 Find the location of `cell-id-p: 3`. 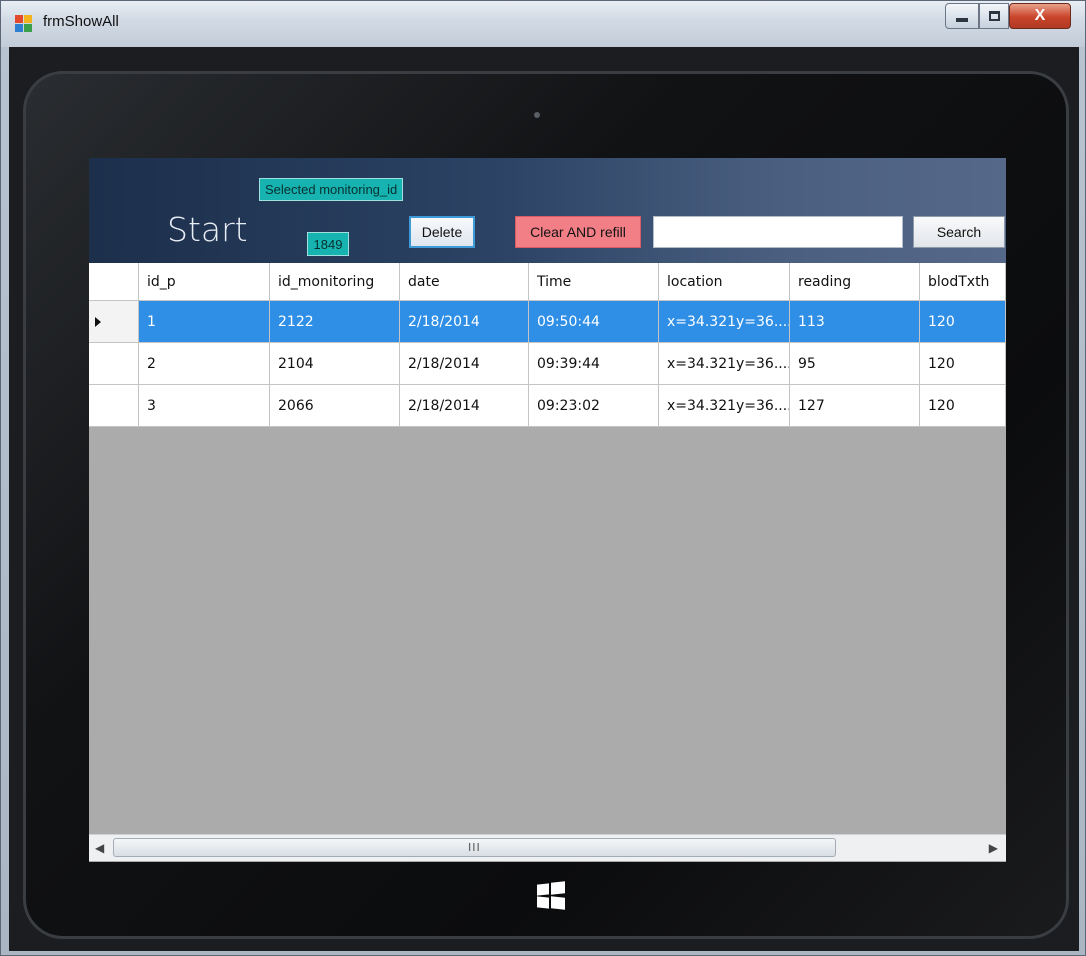

cell-id-p: 3 is located at coordinates (204, 406).